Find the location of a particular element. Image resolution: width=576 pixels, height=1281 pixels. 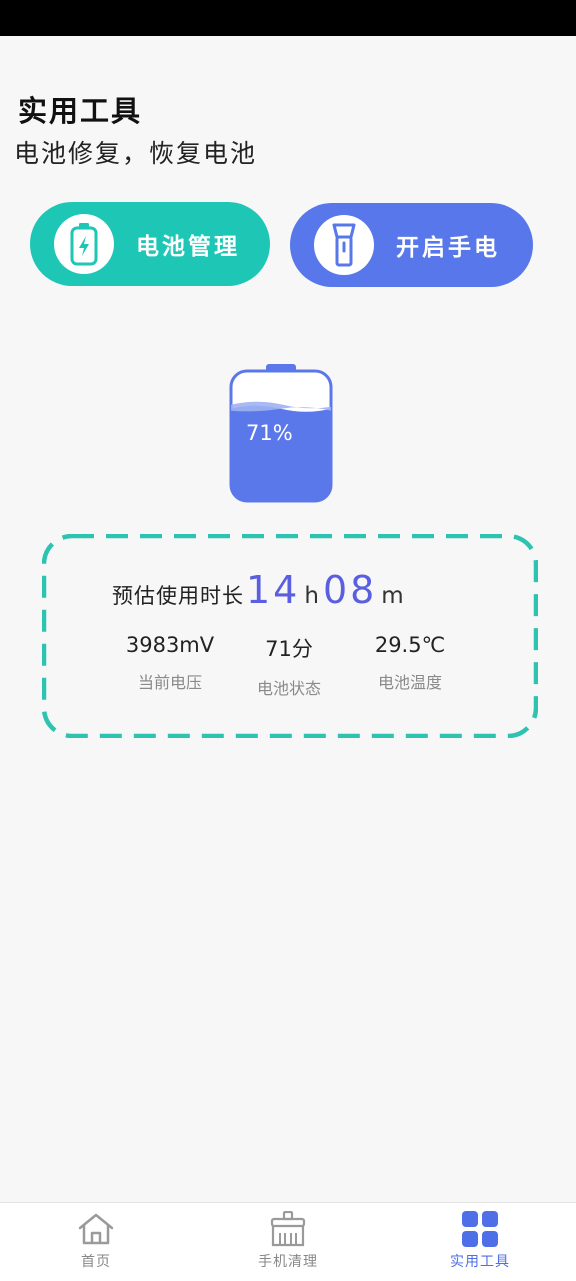

page-subtitle: 电池修复，恢复电池 is located at coordinates (136, 153).